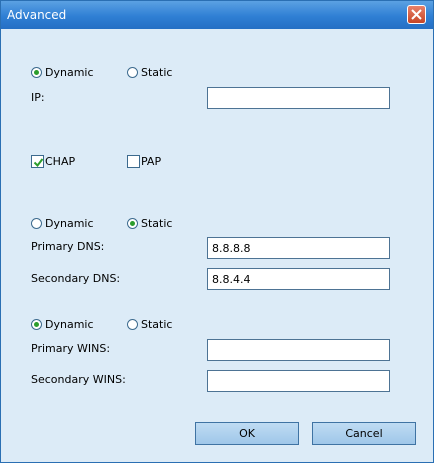 This screenshot has width=434, height=463. I want to click on dns-dynamic-label: Dynamic, so click(69, 223).